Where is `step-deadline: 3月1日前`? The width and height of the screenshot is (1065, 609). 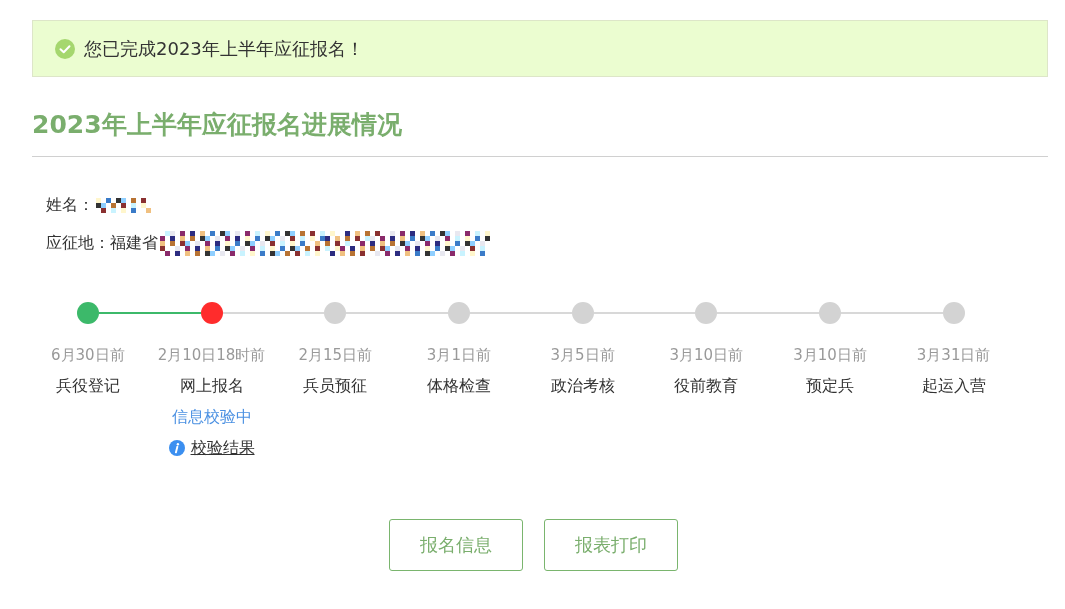 step-deadline: 3月1日前 is located at coordinates (458, 355).